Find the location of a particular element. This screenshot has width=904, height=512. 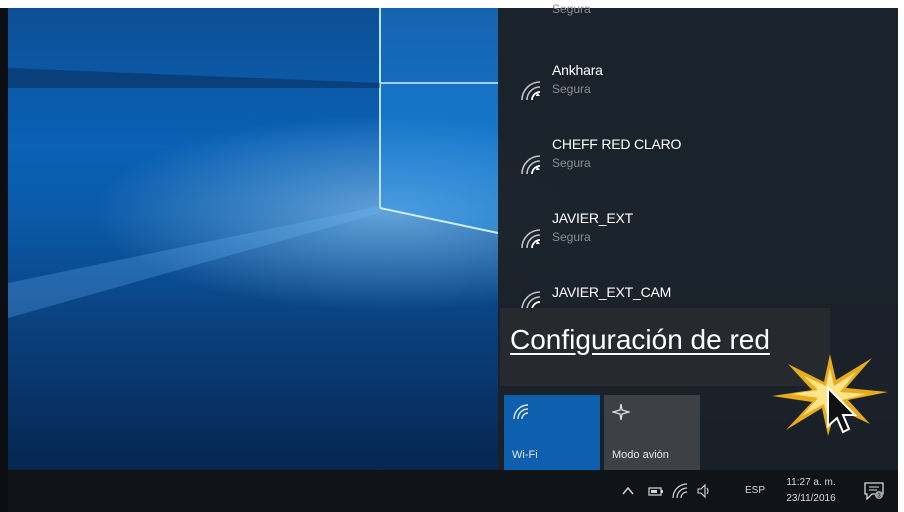

quick-action-airplane-mode: Modo avión is located at coordinates (652, 433).